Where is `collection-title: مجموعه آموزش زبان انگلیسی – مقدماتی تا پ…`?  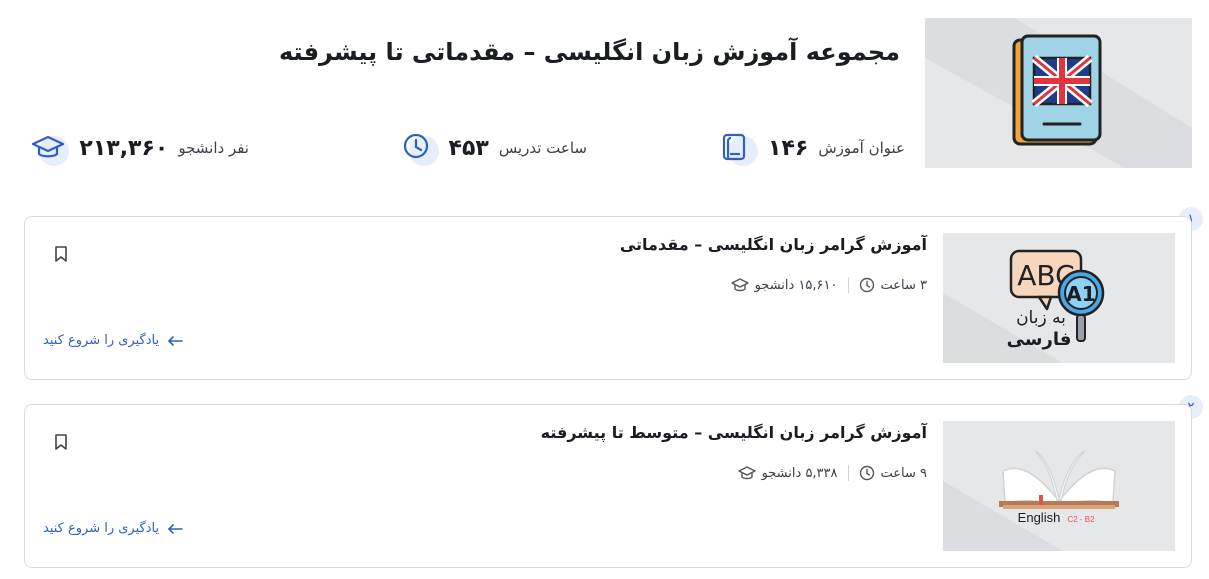
collection-title: مجموعه آموزش زبان انگلیسی – مقدماتی تا پ… is located at coordinates (589, 52).